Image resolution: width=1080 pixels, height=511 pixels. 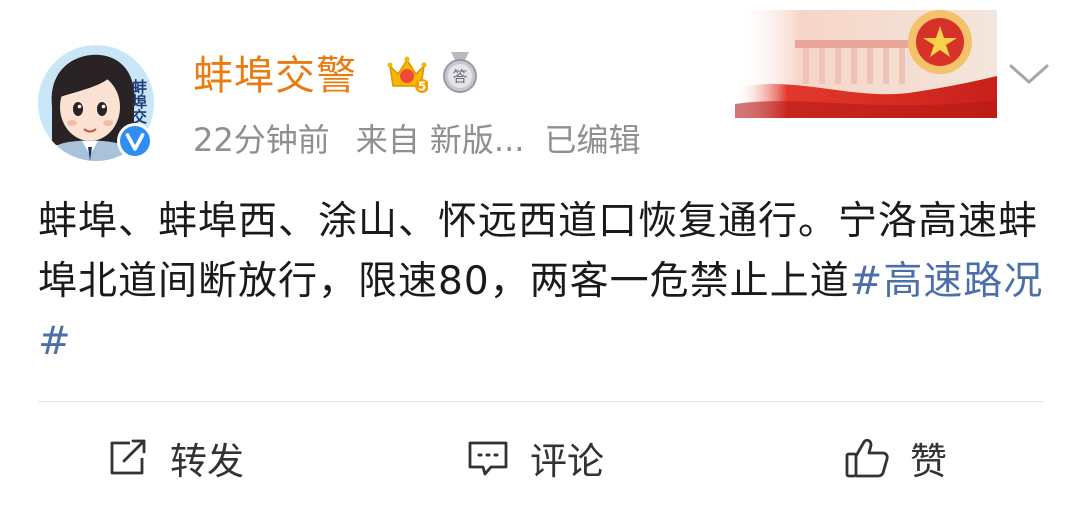 What do you see at coordinates (895, 458) in the screenshot?
I see `like-button: 赞` at bounding box center [895, 458].